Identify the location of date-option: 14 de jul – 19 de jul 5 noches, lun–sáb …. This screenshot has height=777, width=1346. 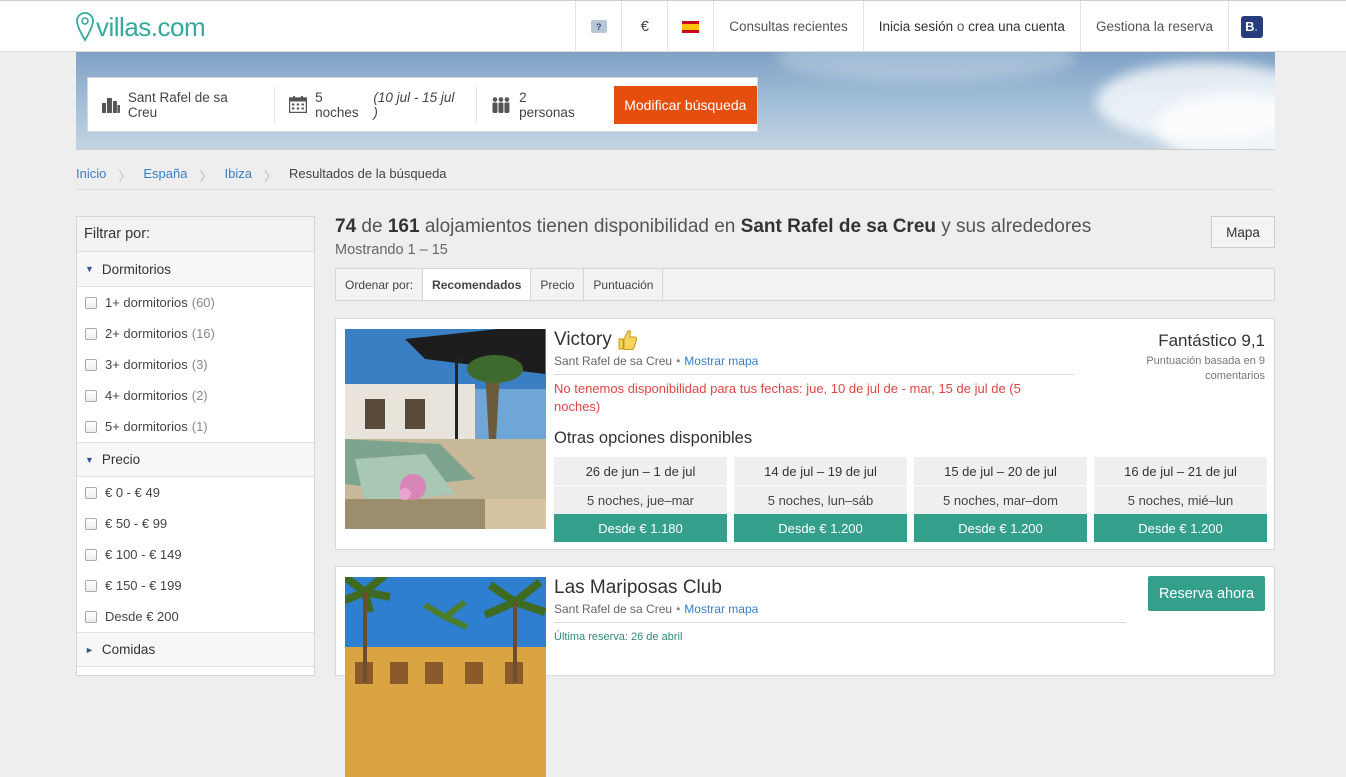
(820, 499).